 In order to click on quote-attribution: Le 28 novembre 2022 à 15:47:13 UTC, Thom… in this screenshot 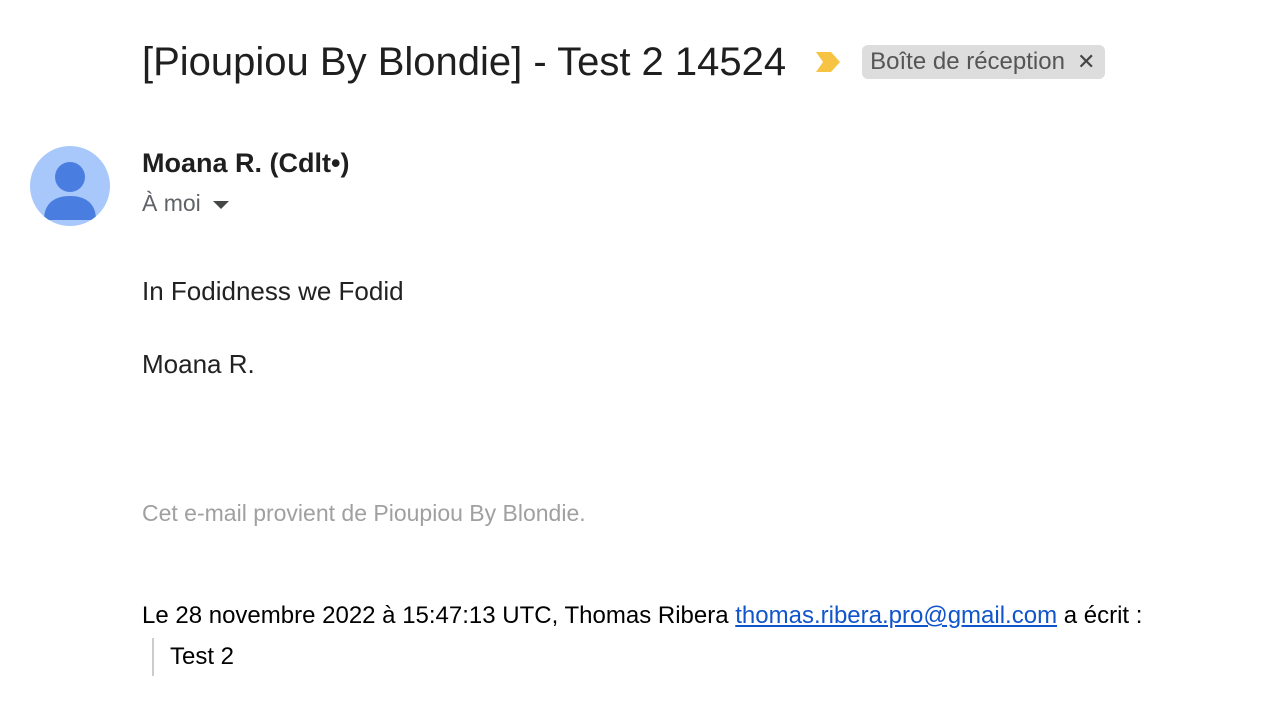, I will do `click(642, 616)`.